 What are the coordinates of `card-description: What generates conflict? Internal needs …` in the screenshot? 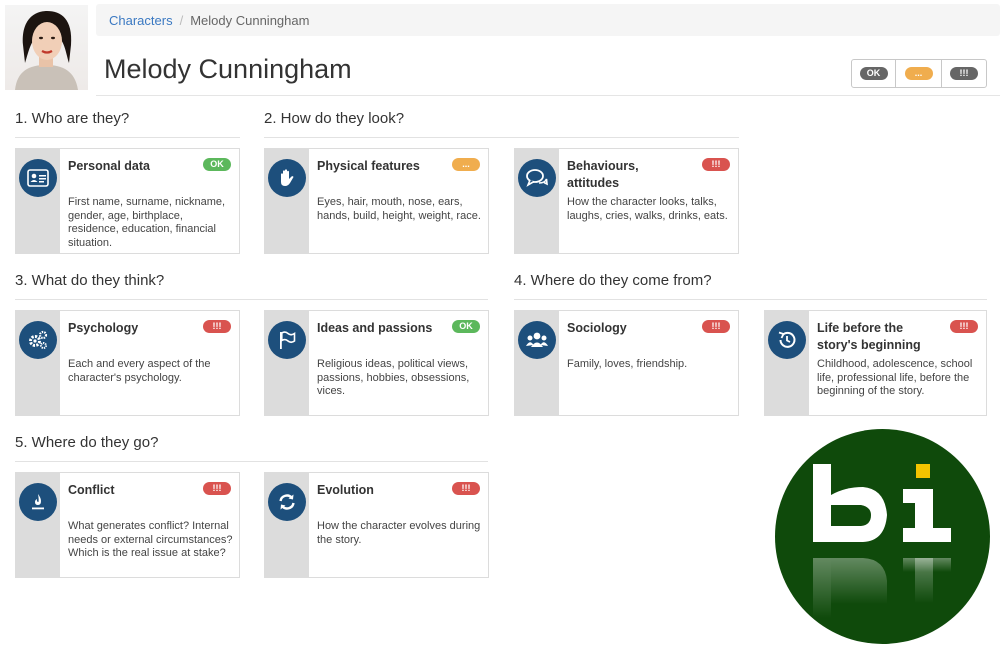 It's located at (150, 540).